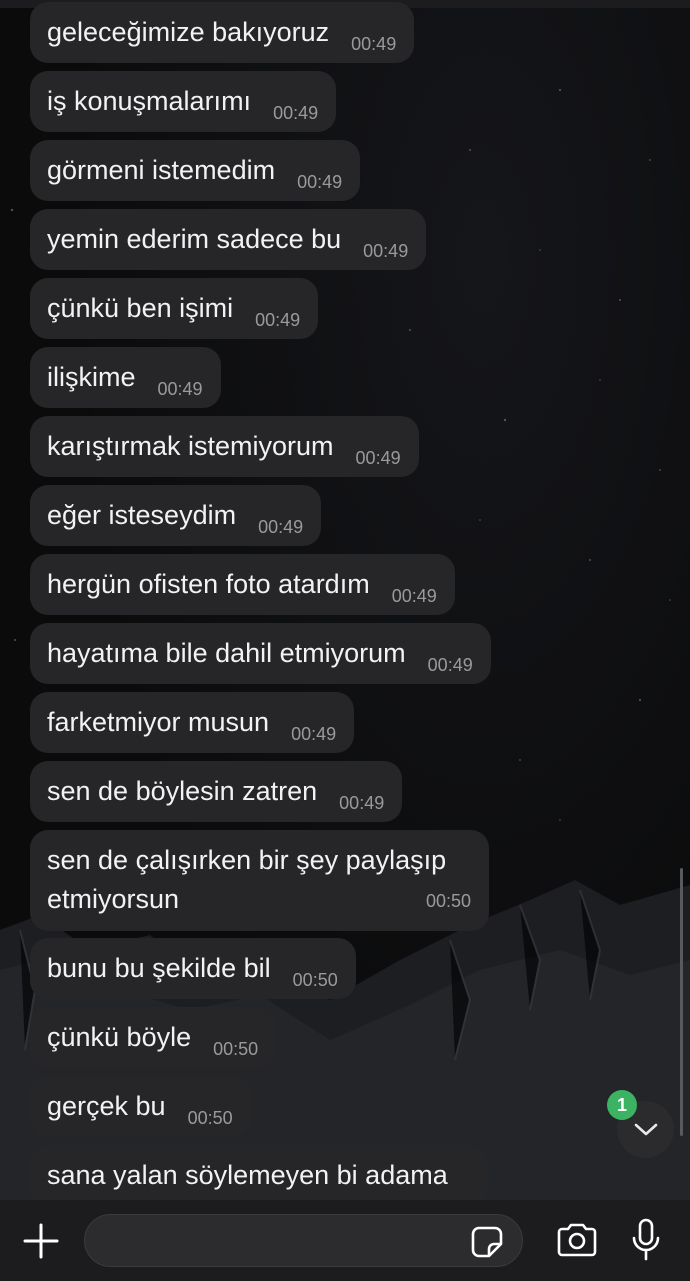 Image resolution: width=690 pixels, height=1281 pixels. I want to click on message-bubble: hayatıma bile dahil etmiyorum 00:49, so click(260, 653).